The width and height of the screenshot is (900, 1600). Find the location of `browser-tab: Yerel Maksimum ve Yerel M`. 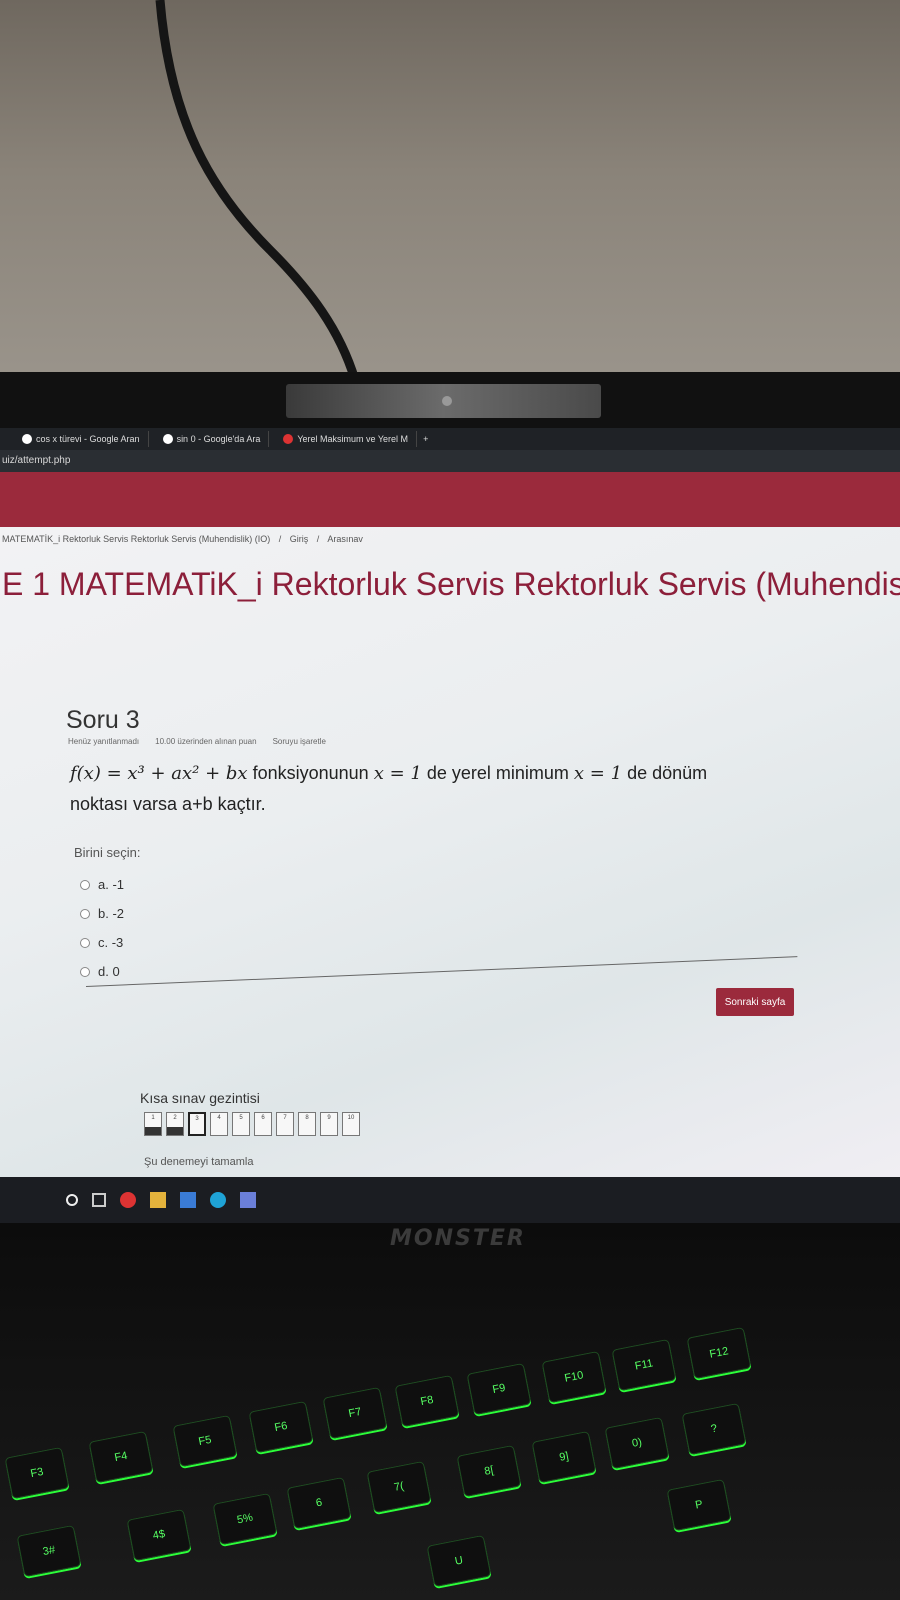

browser-tab: Yerel Maksimum ve Yerel M is located at coordinates (346, 439).